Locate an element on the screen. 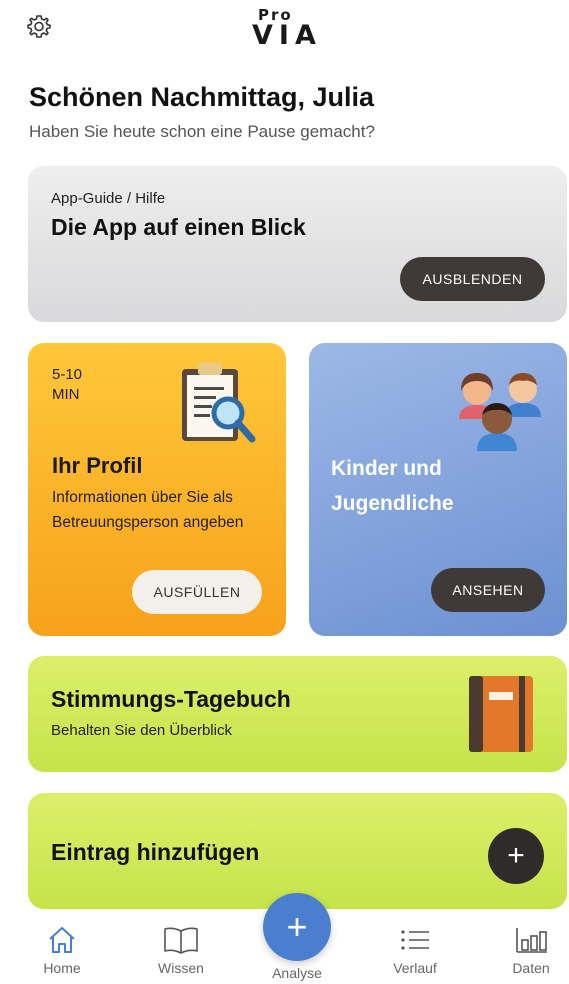  top-bar: Pro VIA is located at coordinates (284, 30).